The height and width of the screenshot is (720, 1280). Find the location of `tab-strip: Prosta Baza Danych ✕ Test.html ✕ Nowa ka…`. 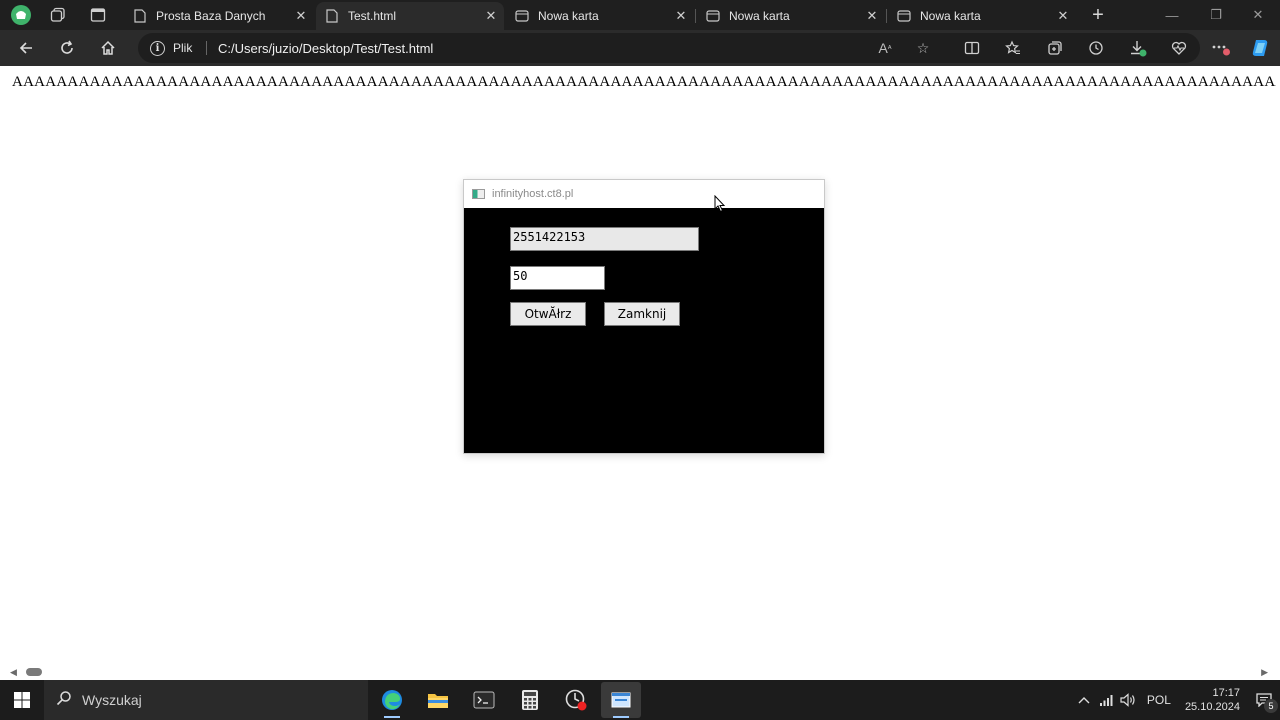

tab-strip: Prosta Baza Danych ✕ Test.html ✕ Nowa ka… is located at coordinates (640, 15).